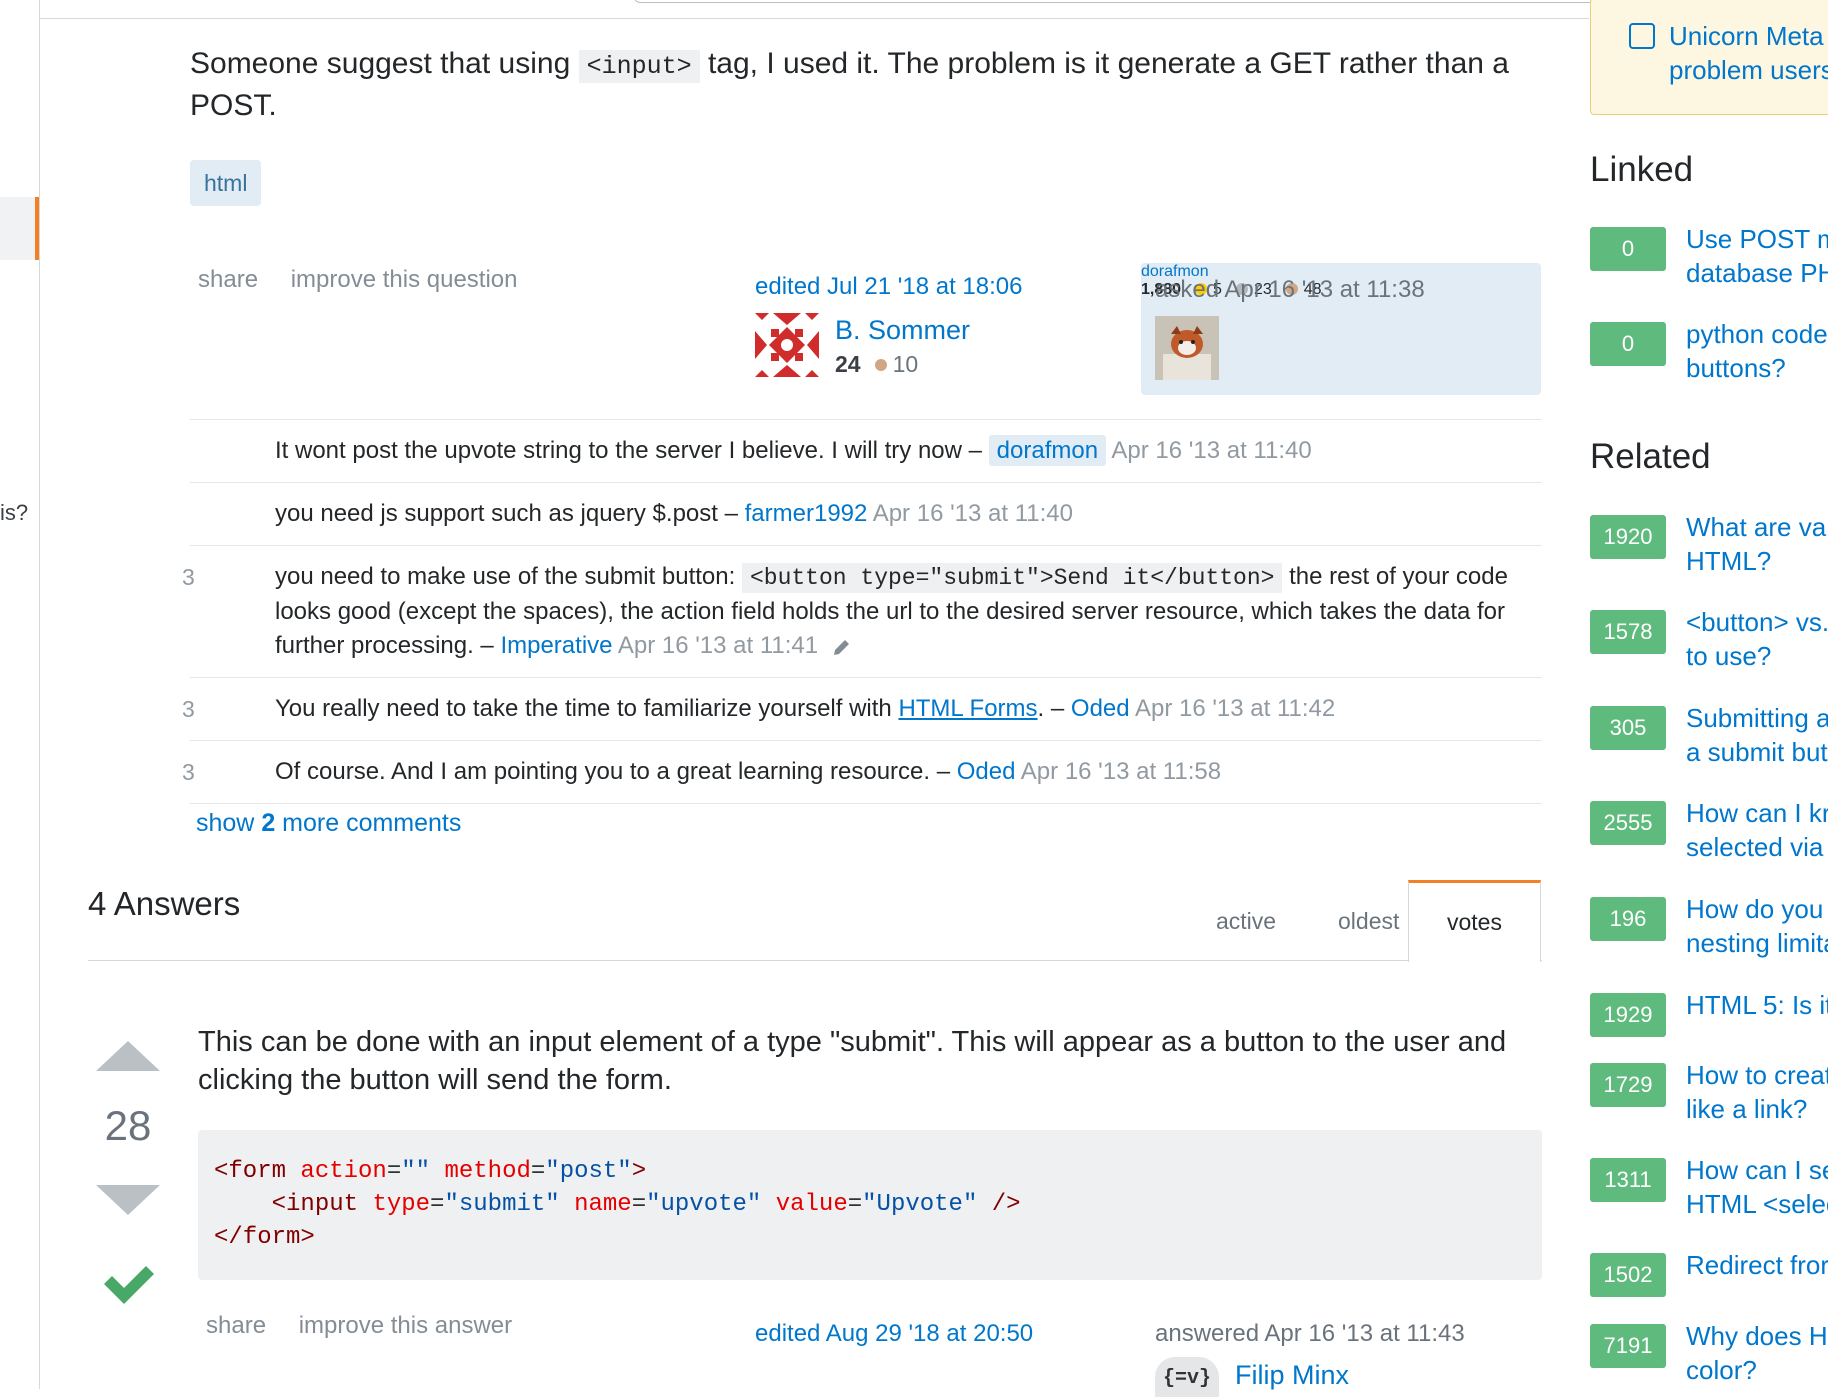  What do you see at coordinates (1728, 656) in the screenshot?
I see `question-title-cont: to use?` at bounding box center [1728, 656].